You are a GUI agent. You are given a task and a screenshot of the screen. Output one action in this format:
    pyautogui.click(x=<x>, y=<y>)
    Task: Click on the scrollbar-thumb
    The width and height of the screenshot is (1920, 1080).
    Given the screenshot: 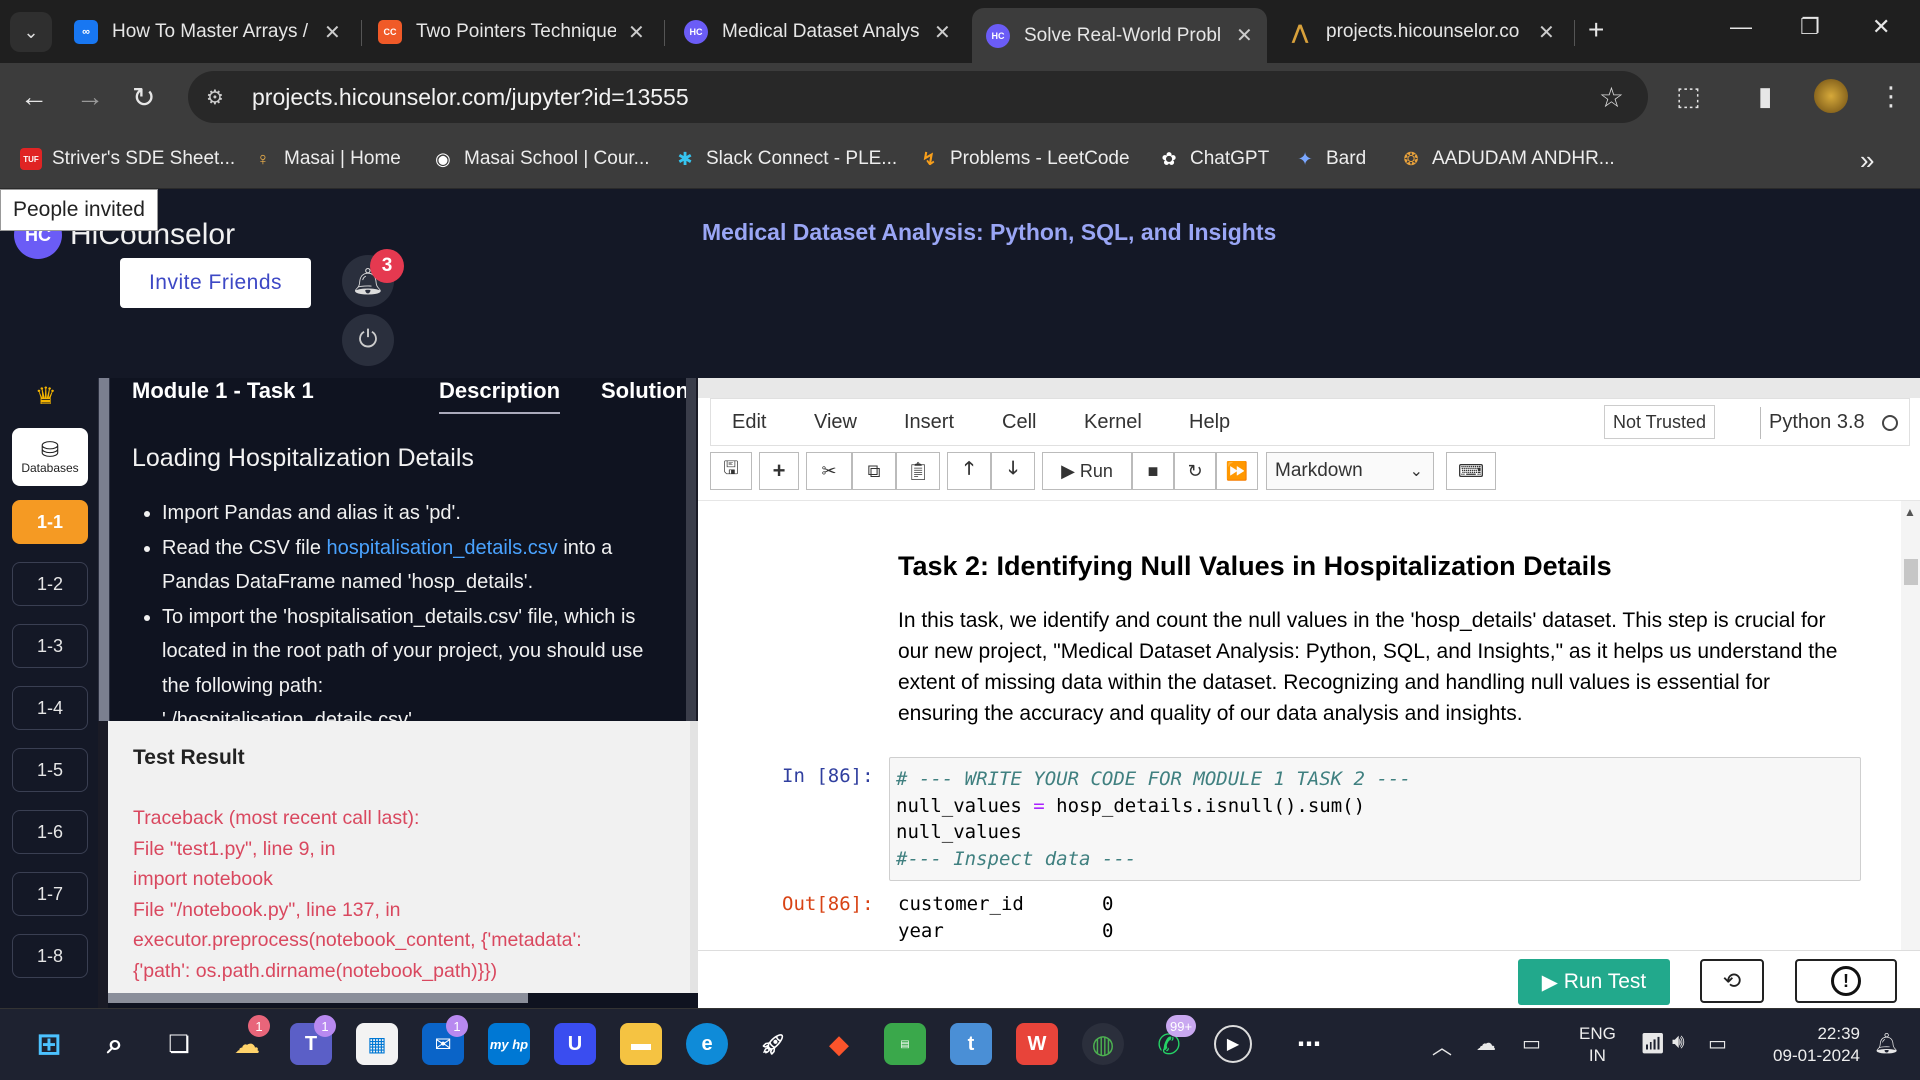 What is the action you would take?
    pyautogui.click(x=1911, y=572)
    